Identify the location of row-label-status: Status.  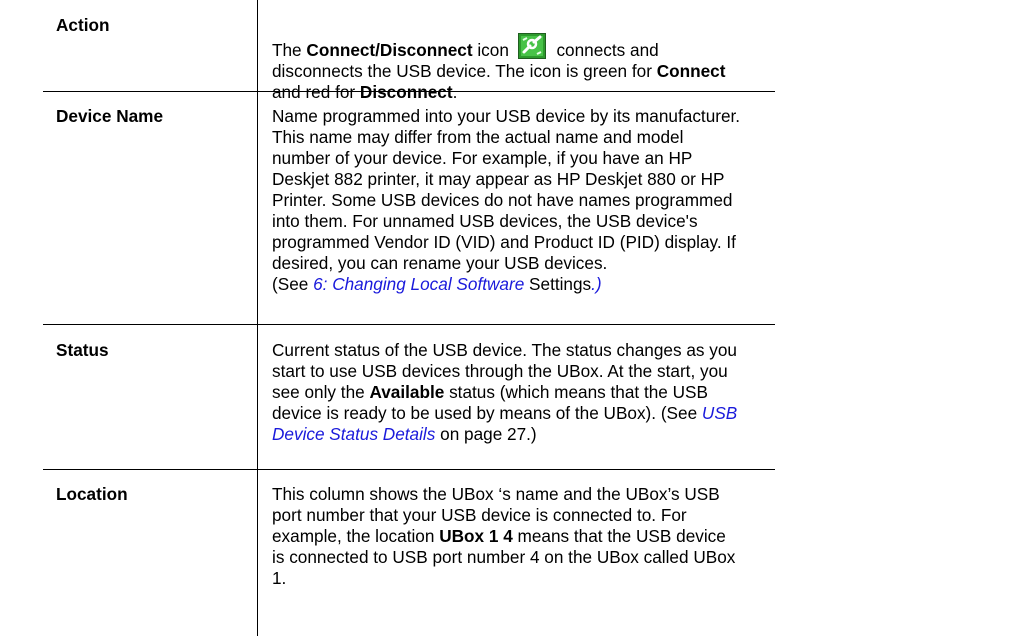
(82, 350).